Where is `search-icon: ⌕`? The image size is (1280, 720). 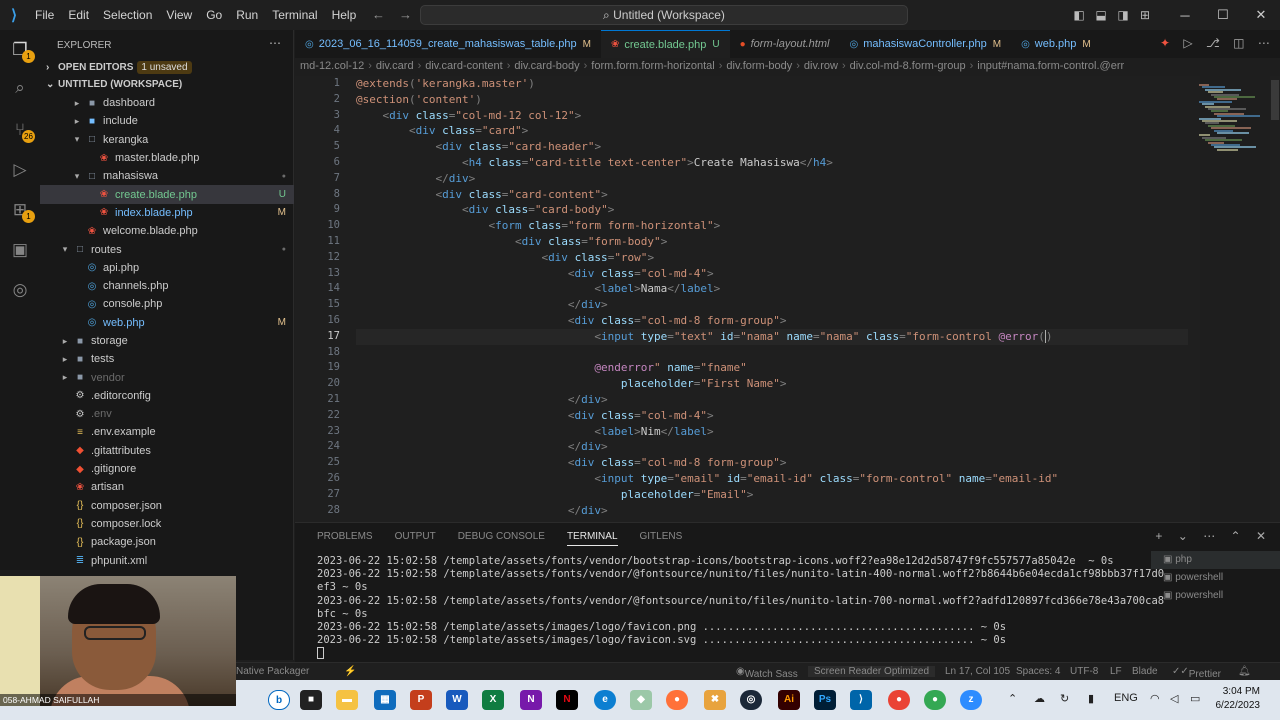 search-icon: ⌕ is located at coordinates (20, 88).